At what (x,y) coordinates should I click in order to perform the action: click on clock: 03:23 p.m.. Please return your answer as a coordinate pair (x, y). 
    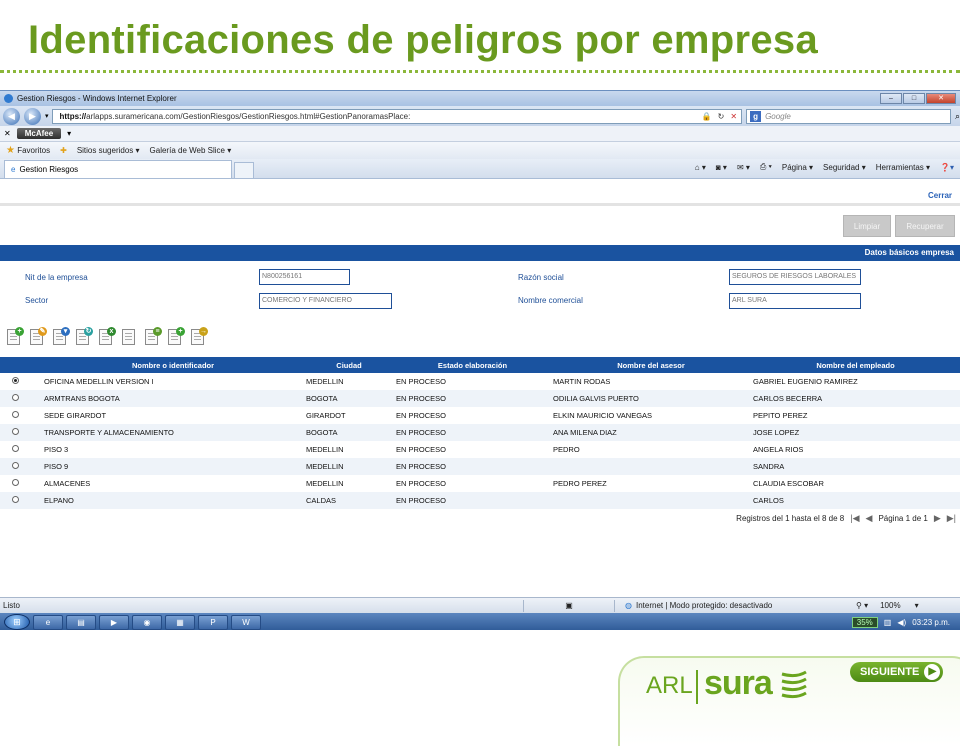
    Looking at the image, I should click on (931, 622).